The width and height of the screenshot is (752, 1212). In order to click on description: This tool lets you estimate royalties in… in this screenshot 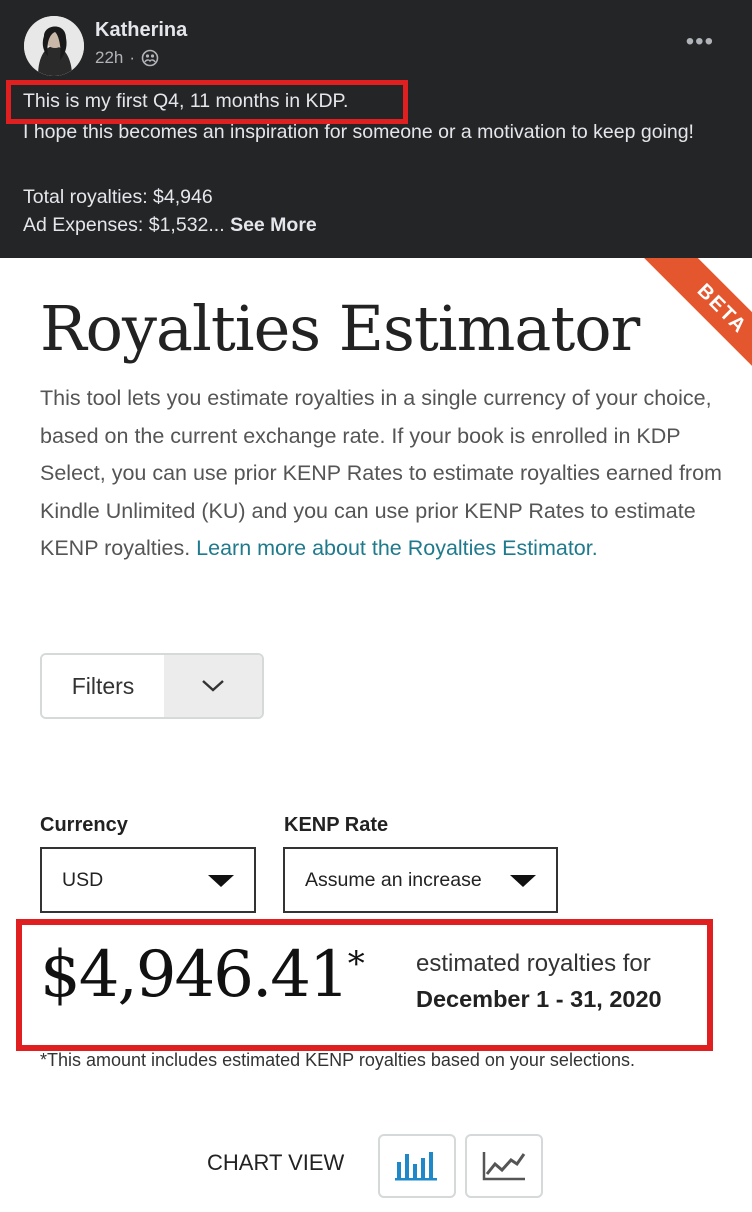, I will do `click(385, 474)`.